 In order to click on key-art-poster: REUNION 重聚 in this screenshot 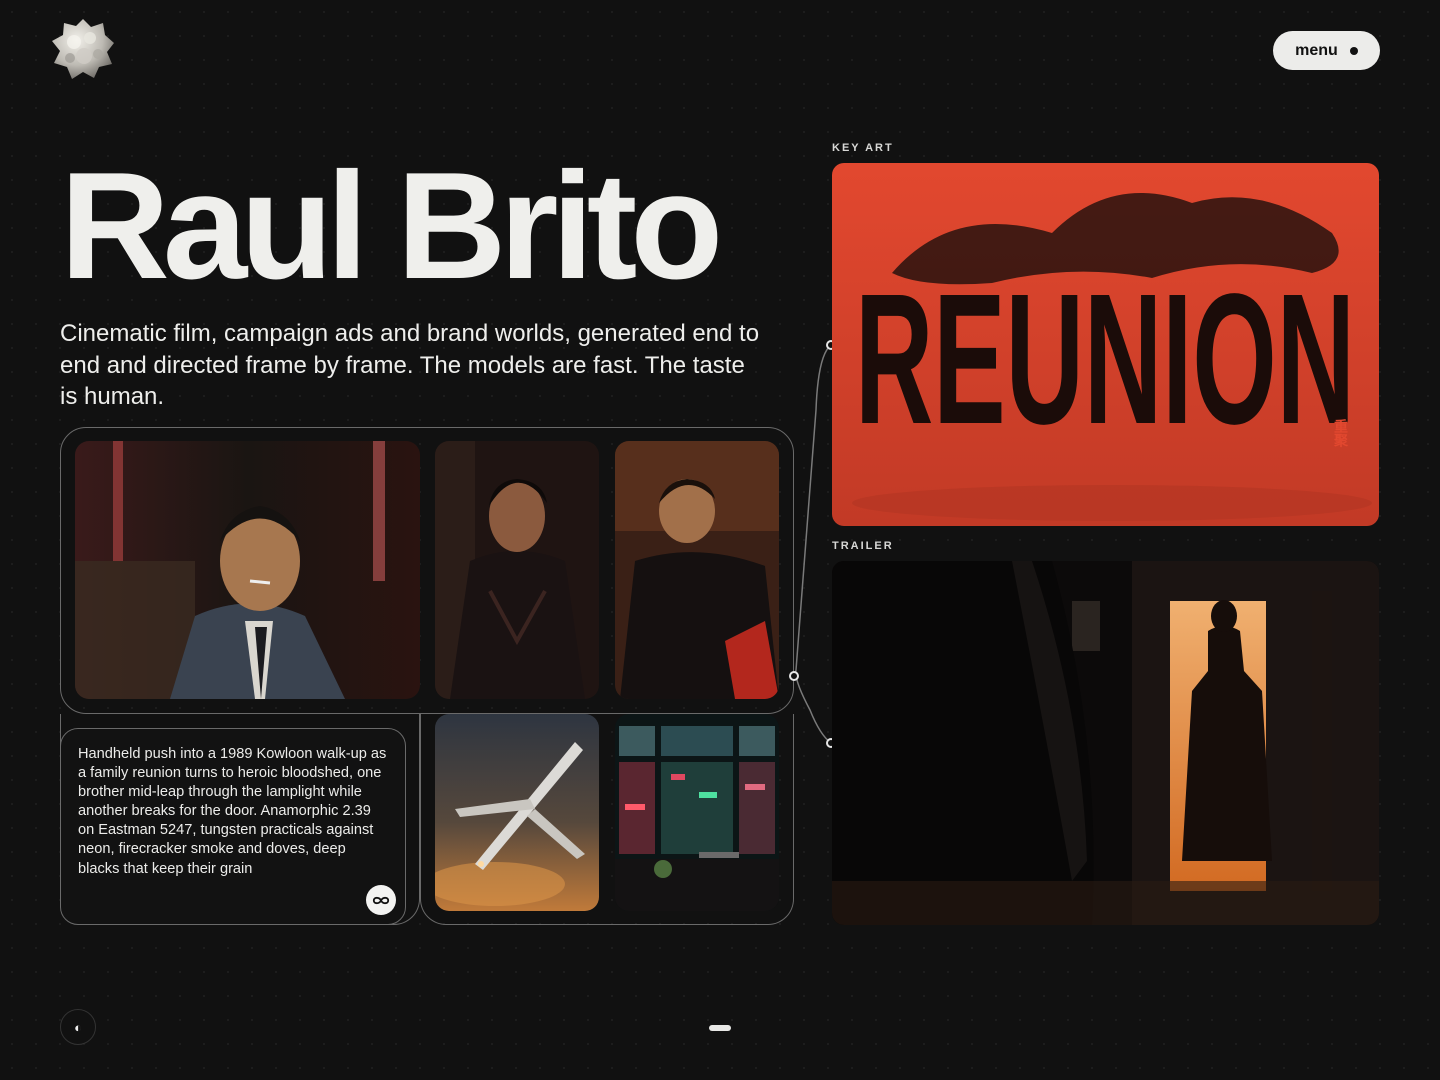, I will do `click(1105, 344)`.